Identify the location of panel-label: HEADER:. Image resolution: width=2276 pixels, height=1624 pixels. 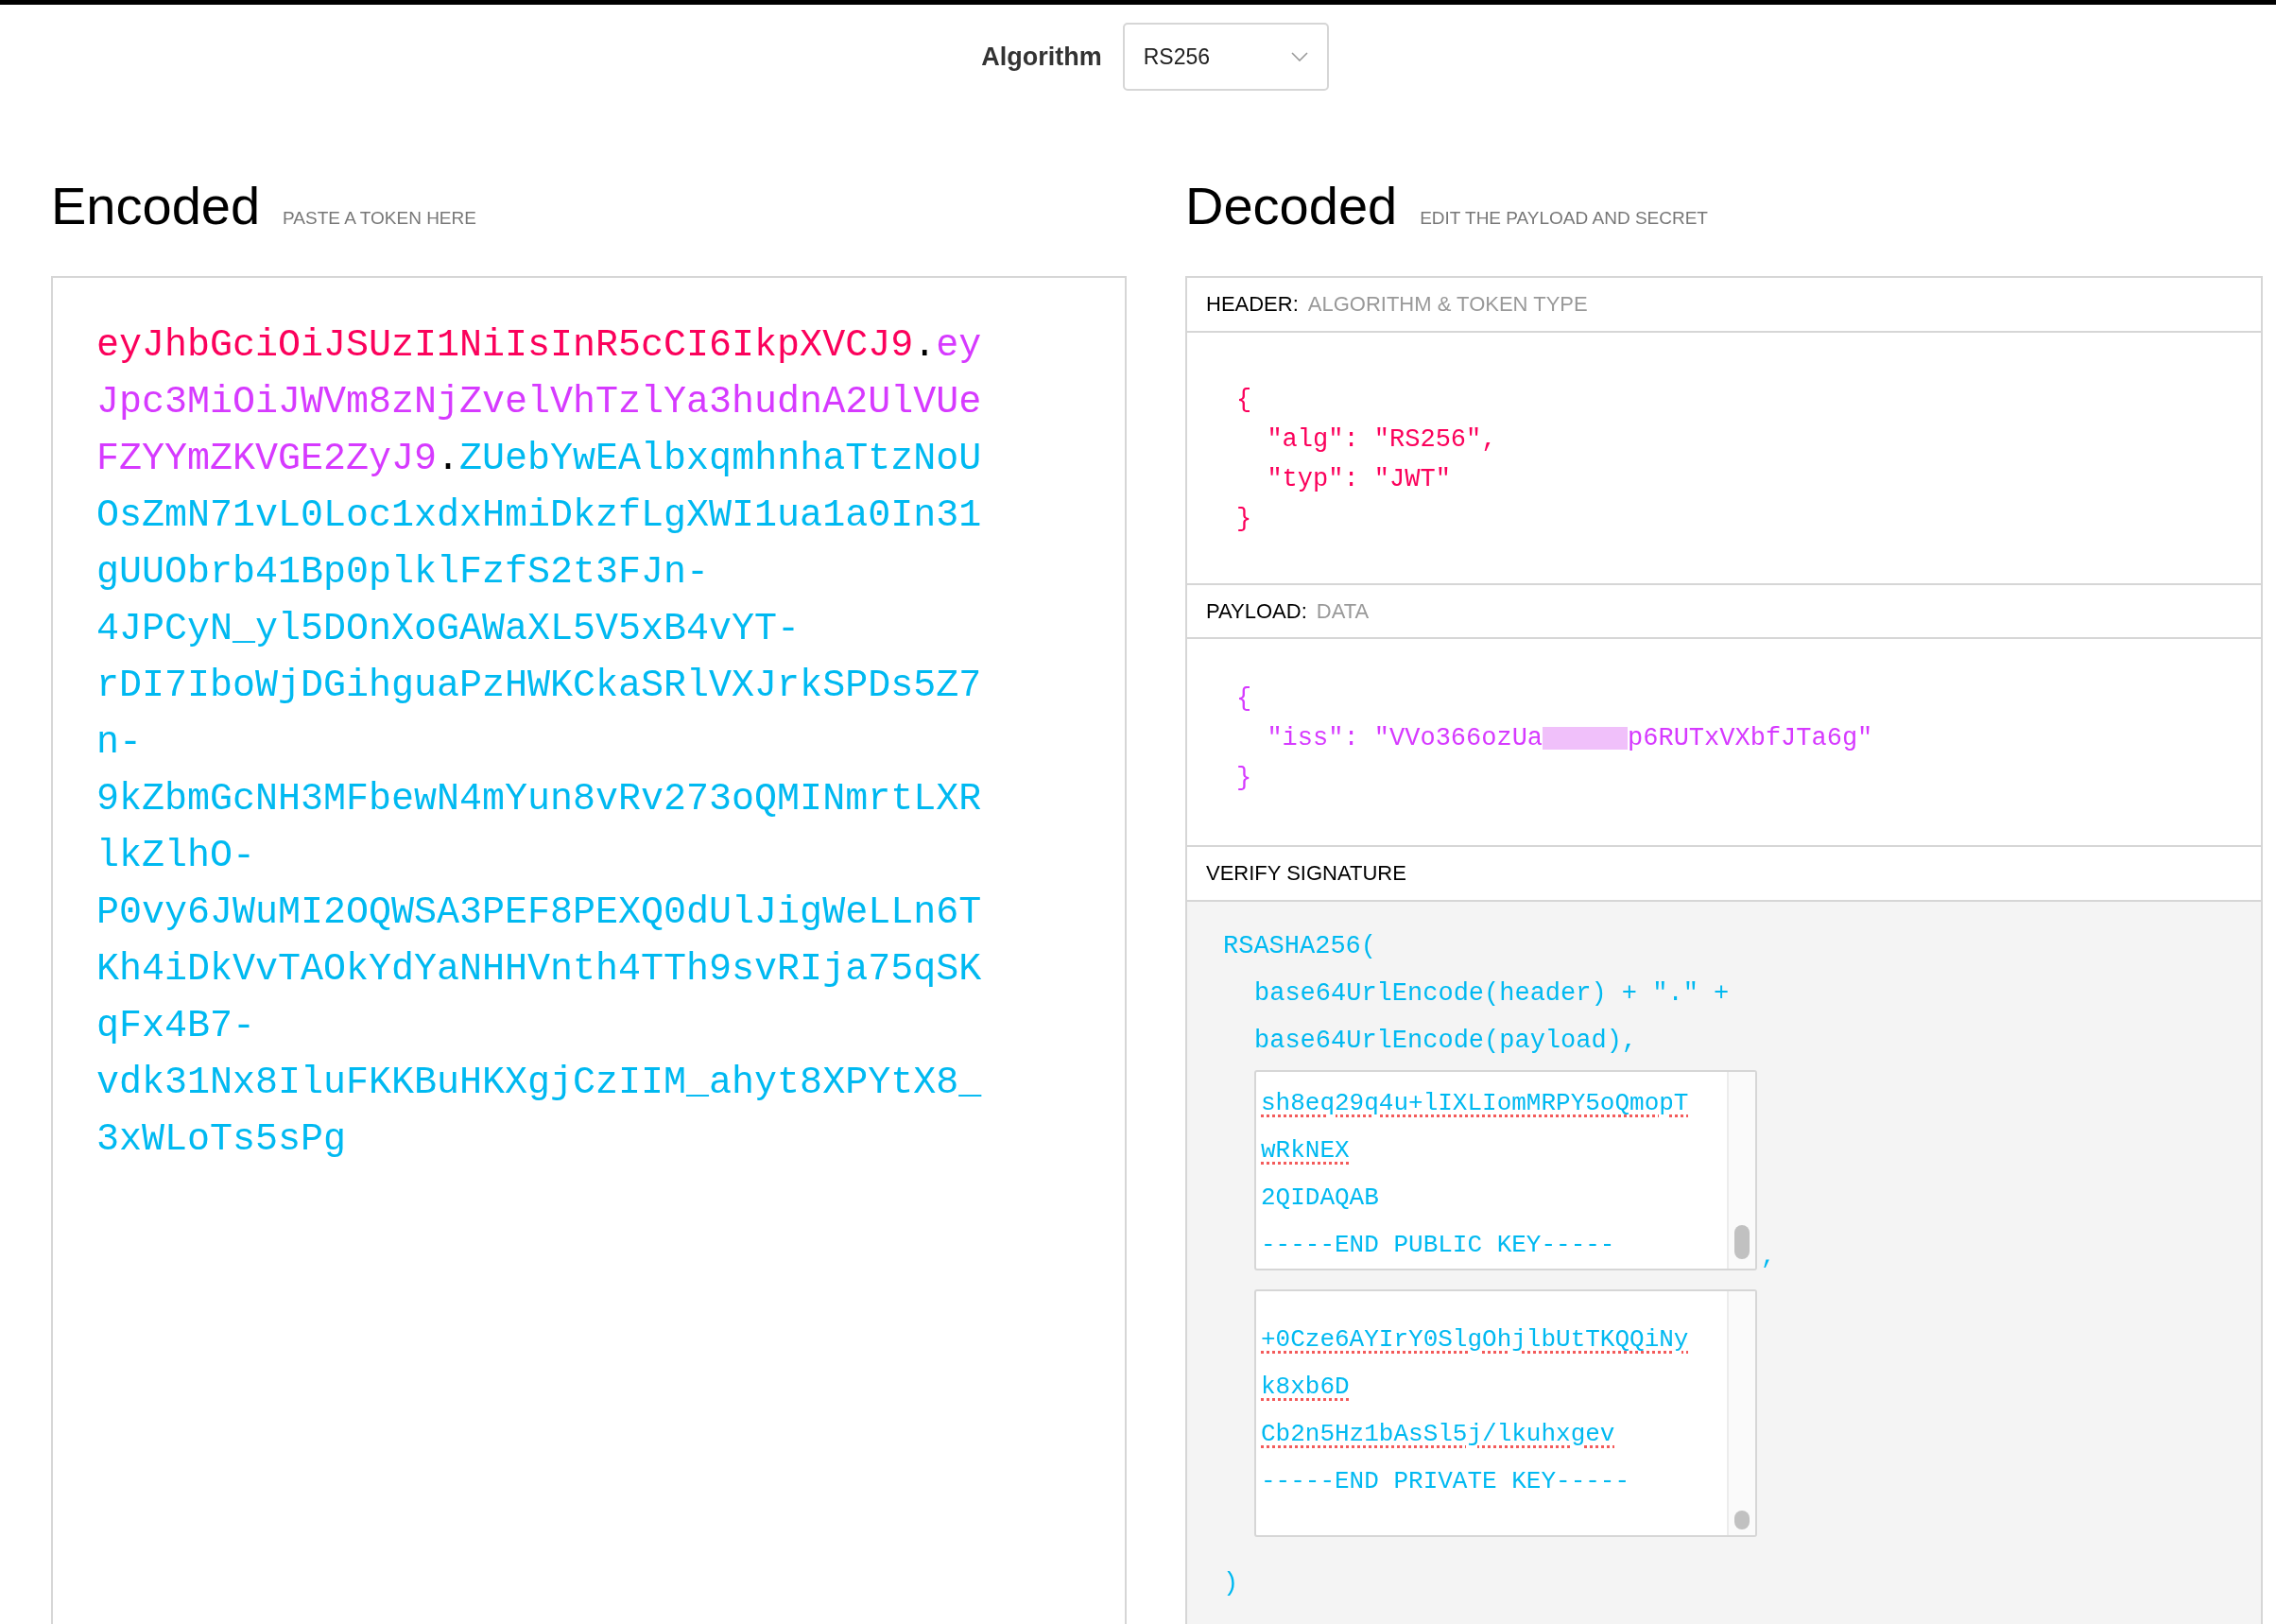
(1252, 304).